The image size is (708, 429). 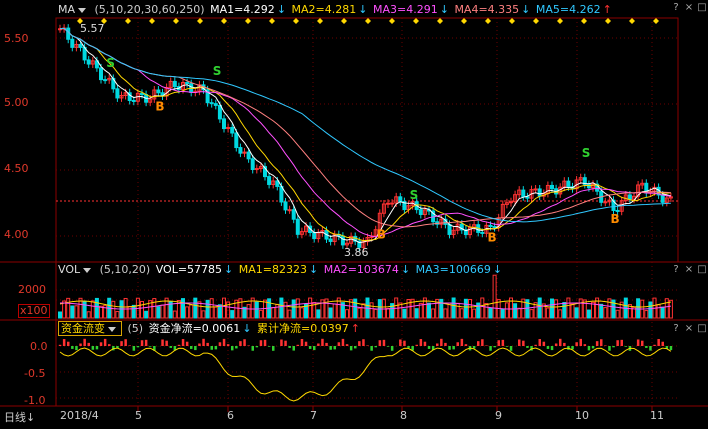 I want to click on indicator-selector: MA, so click(x=73, y=9).